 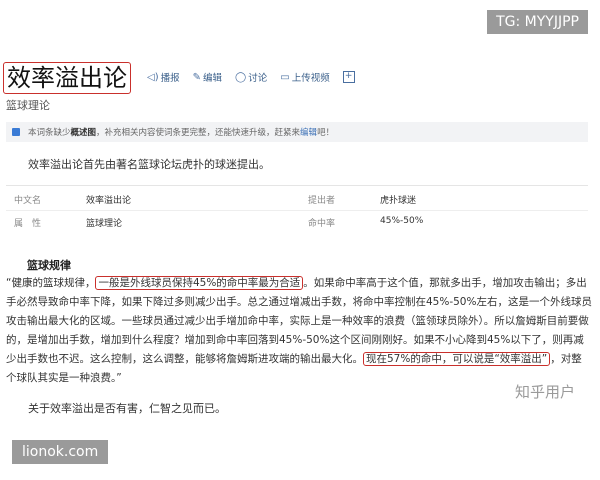 I want to click on chat-icon: ◯, so click(x=241, y=77).